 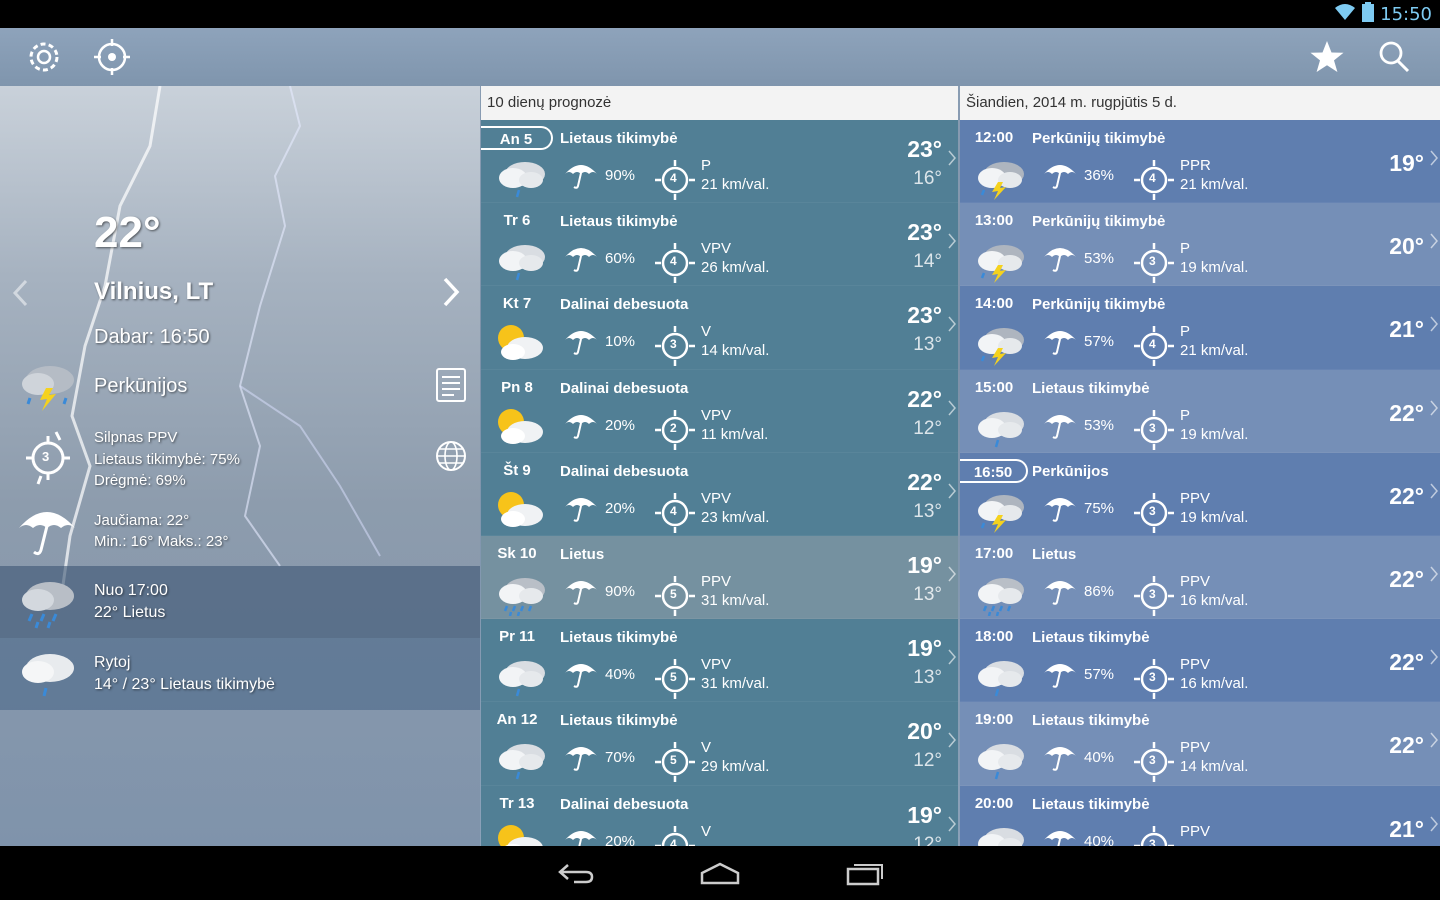 What do you see at coordinates (1200, 411) in the screenshot?
I see `hourly-row: 15:00 Lietaus tikimybė 53% 3 P 19 km/val. 22°` at bounding box center [1200, 411].